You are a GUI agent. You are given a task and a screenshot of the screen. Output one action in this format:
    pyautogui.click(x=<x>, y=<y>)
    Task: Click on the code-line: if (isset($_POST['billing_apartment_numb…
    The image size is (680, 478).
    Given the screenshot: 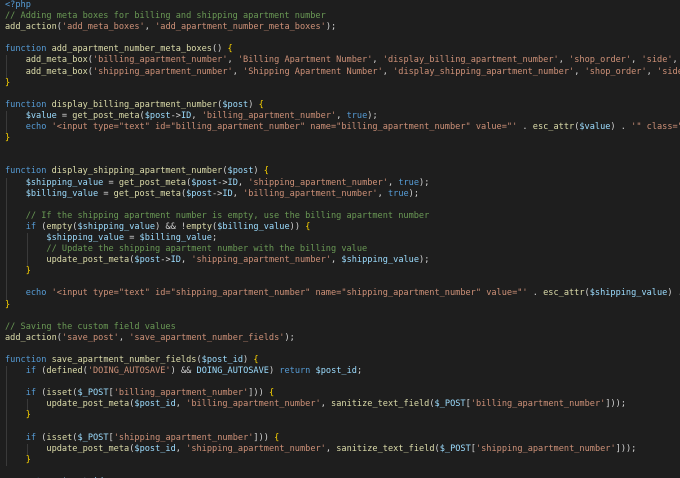 What is the action you would take?
    pyautogui.click(x=342, y=394)
    